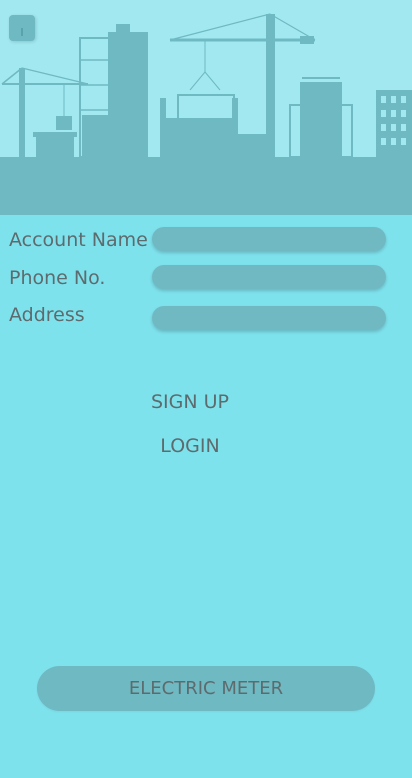 The image size is (412, 778). I want to click on phone-label: Phone No., so click(57, 278).